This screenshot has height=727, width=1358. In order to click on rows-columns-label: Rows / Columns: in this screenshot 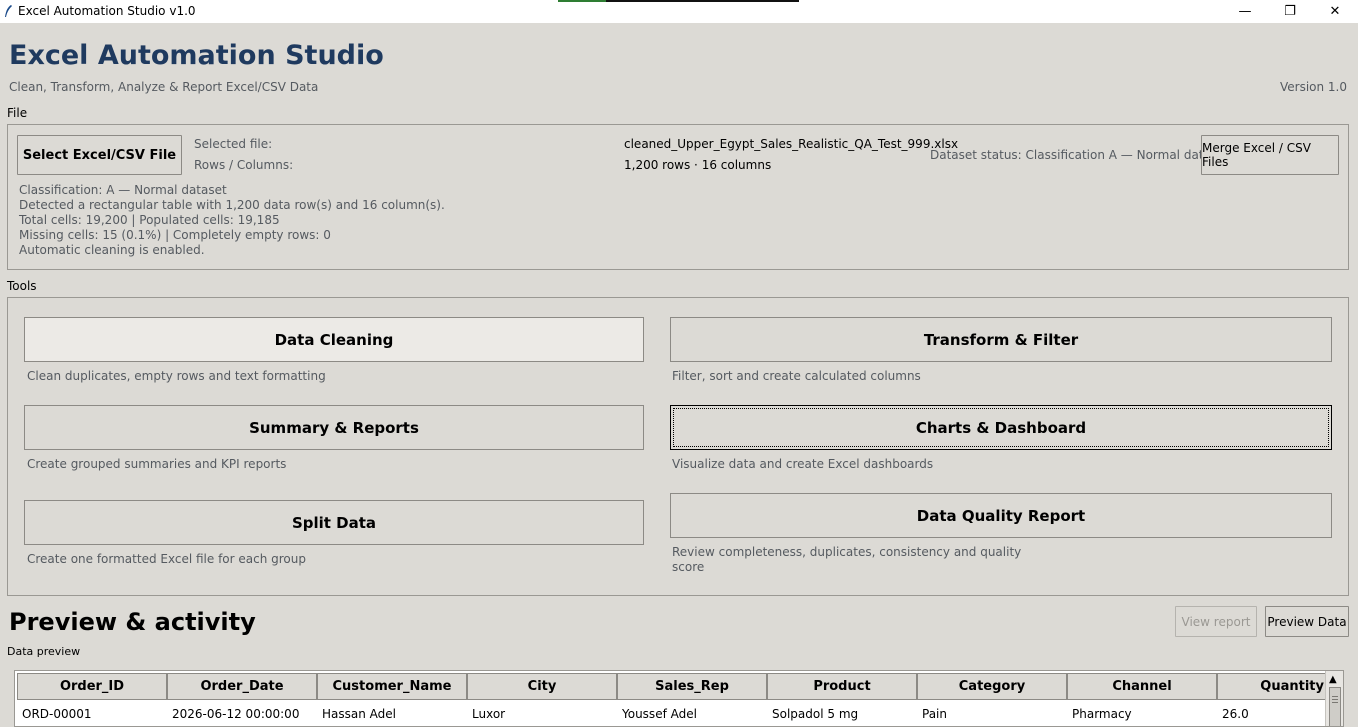, I will do `click(244, 165)`.